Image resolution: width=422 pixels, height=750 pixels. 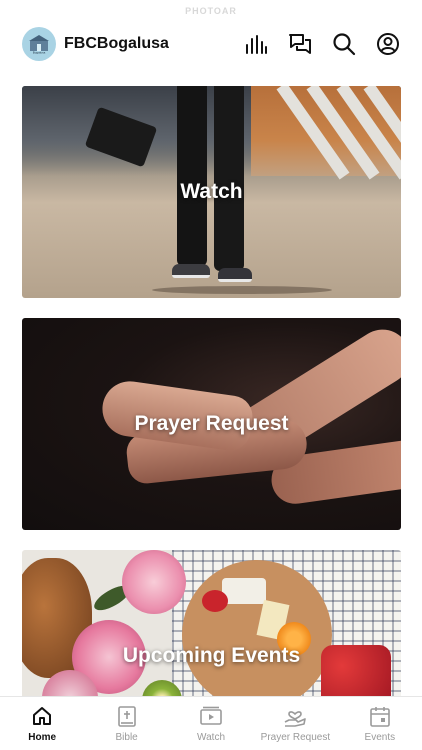 What do you see at coordinates (42, 716) in the screenshot?
I see `home-icon` at bounding box center [42, 716].